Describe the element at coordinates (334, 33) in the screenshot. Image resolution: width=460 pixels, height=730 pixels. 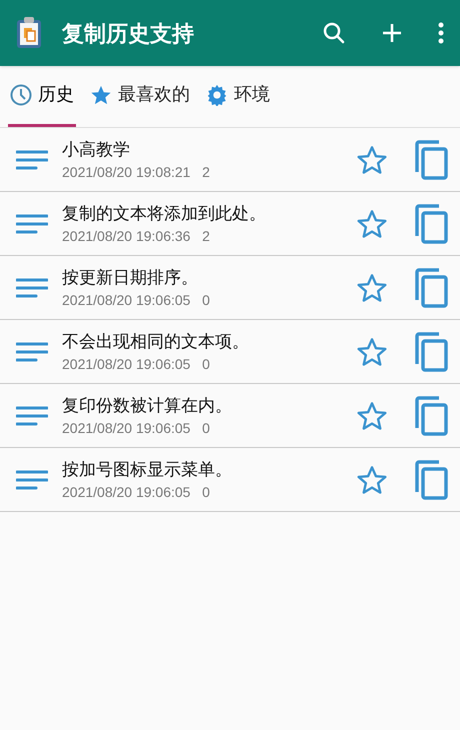
I see `search-icon` at that location.